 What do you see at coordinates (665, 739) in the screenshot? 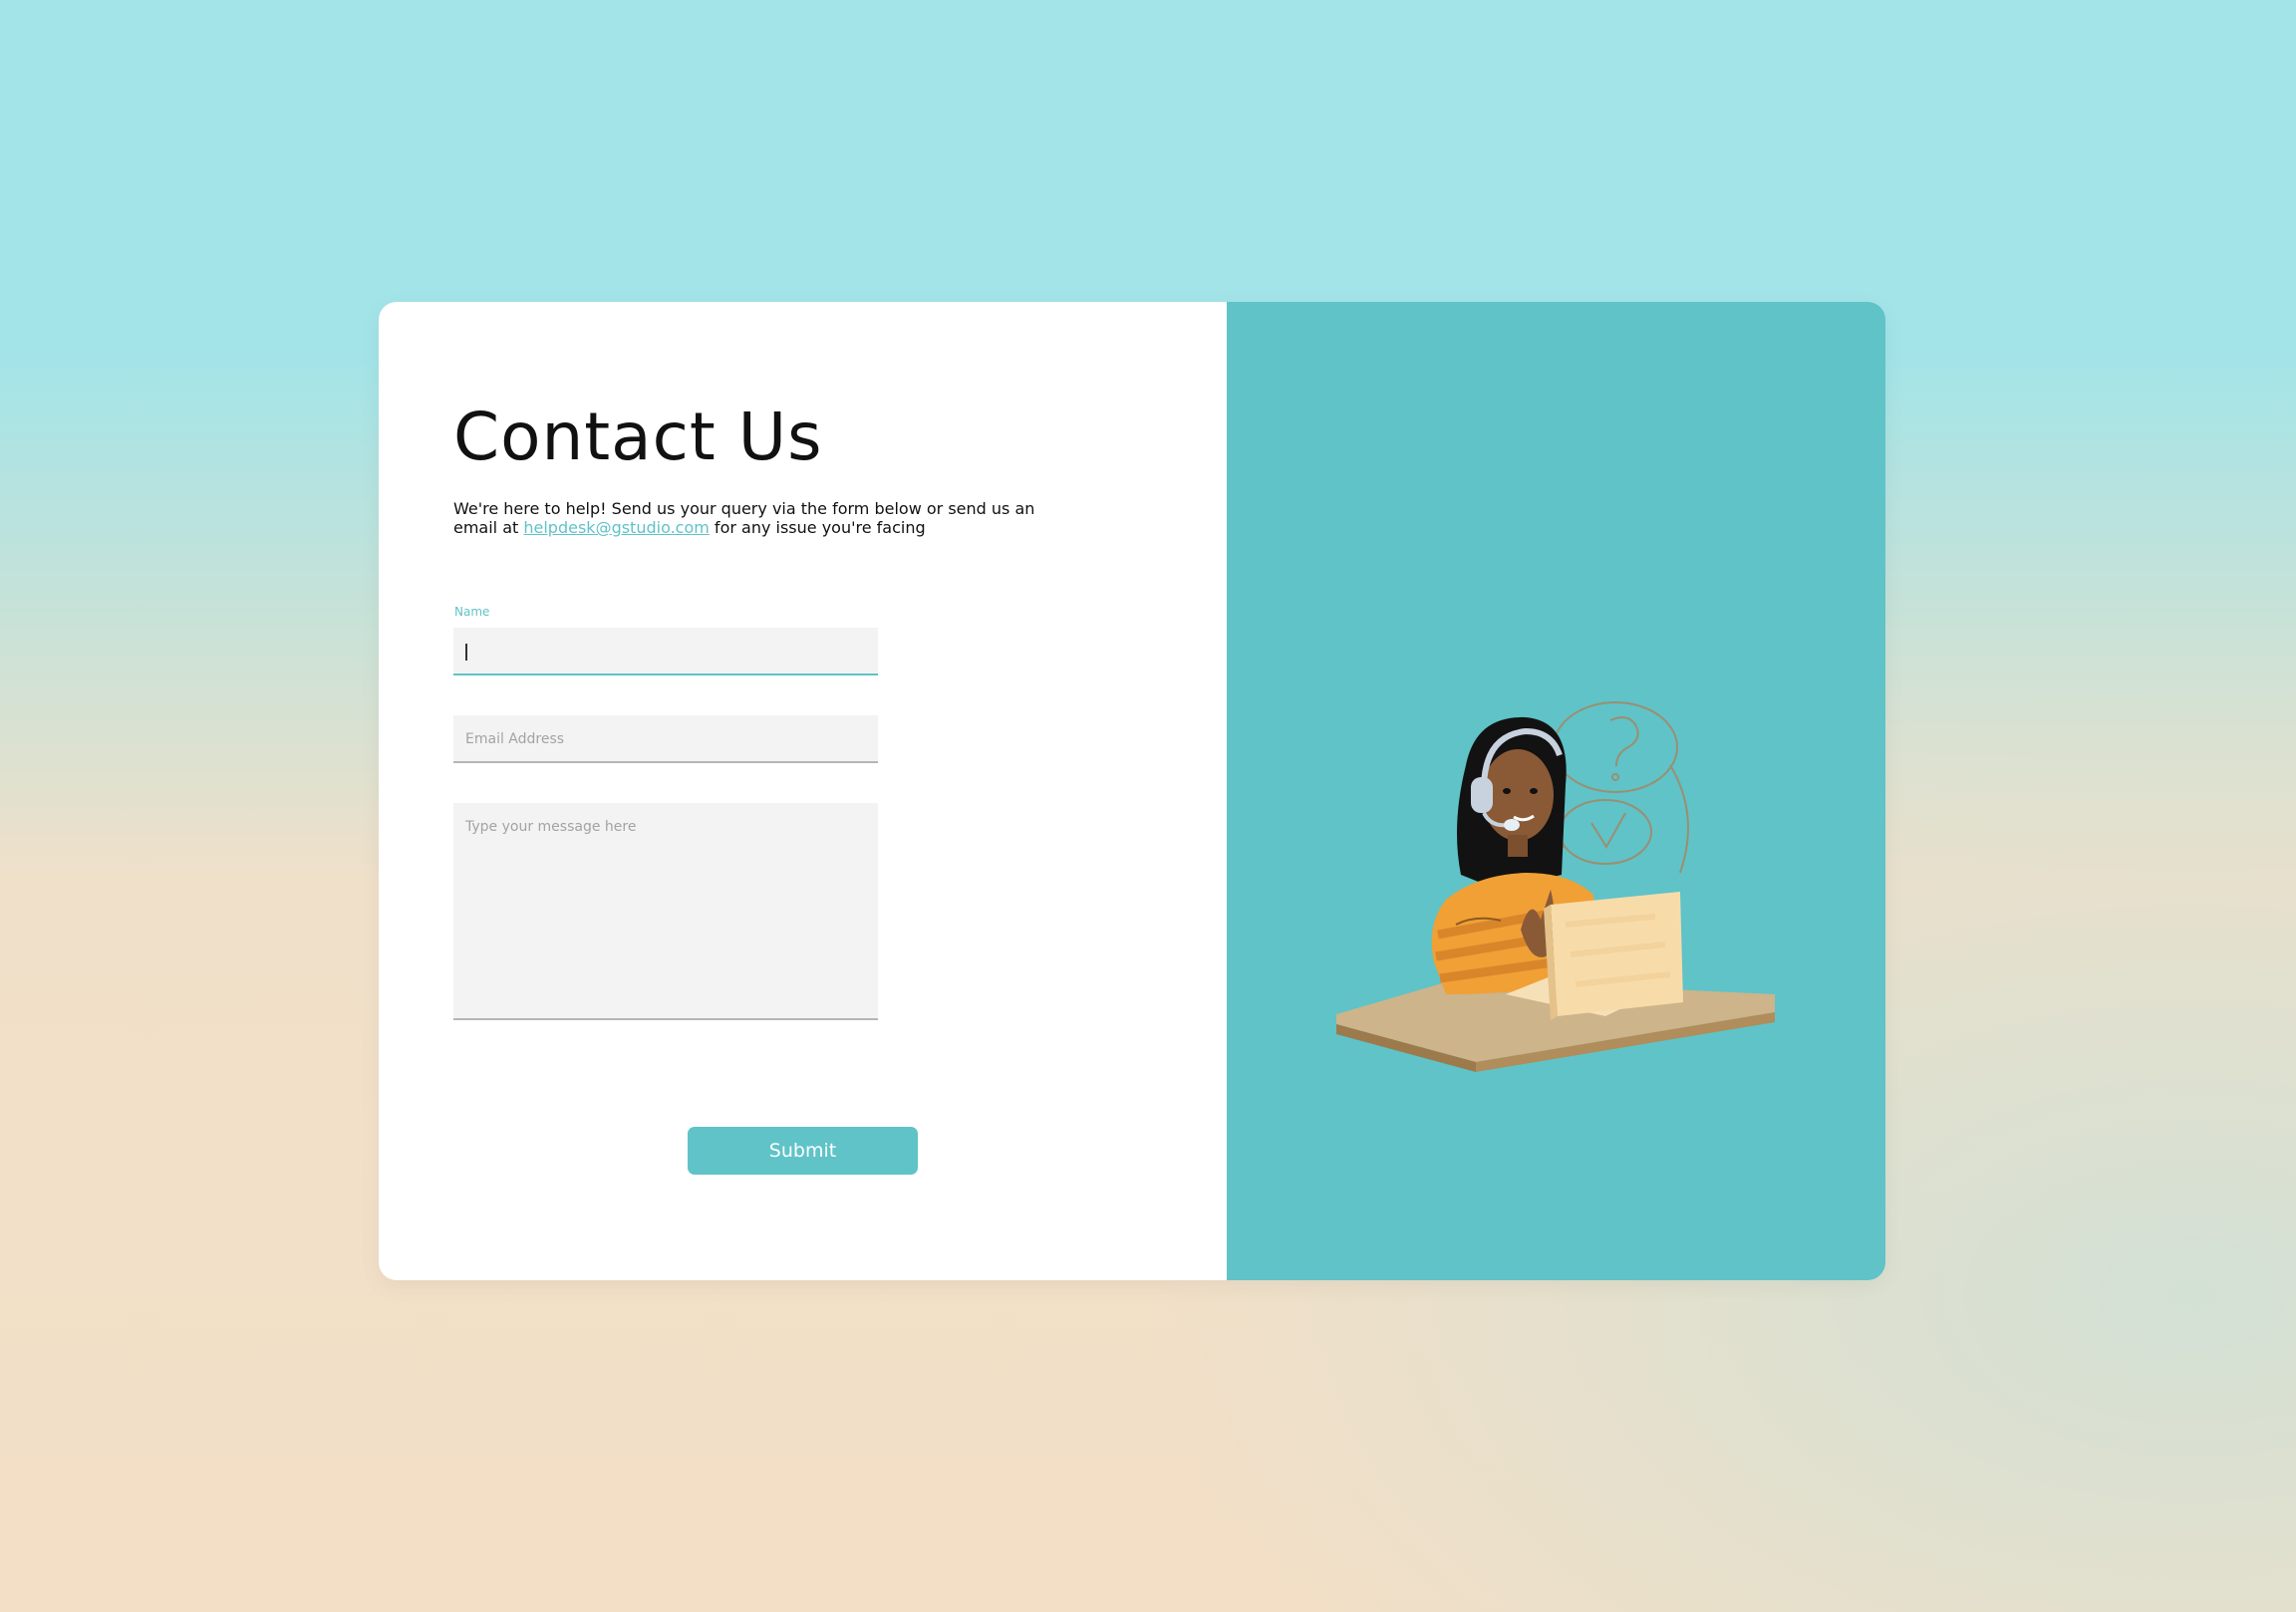
I see `email-input: Email Address` at bounding box center [665, 739].